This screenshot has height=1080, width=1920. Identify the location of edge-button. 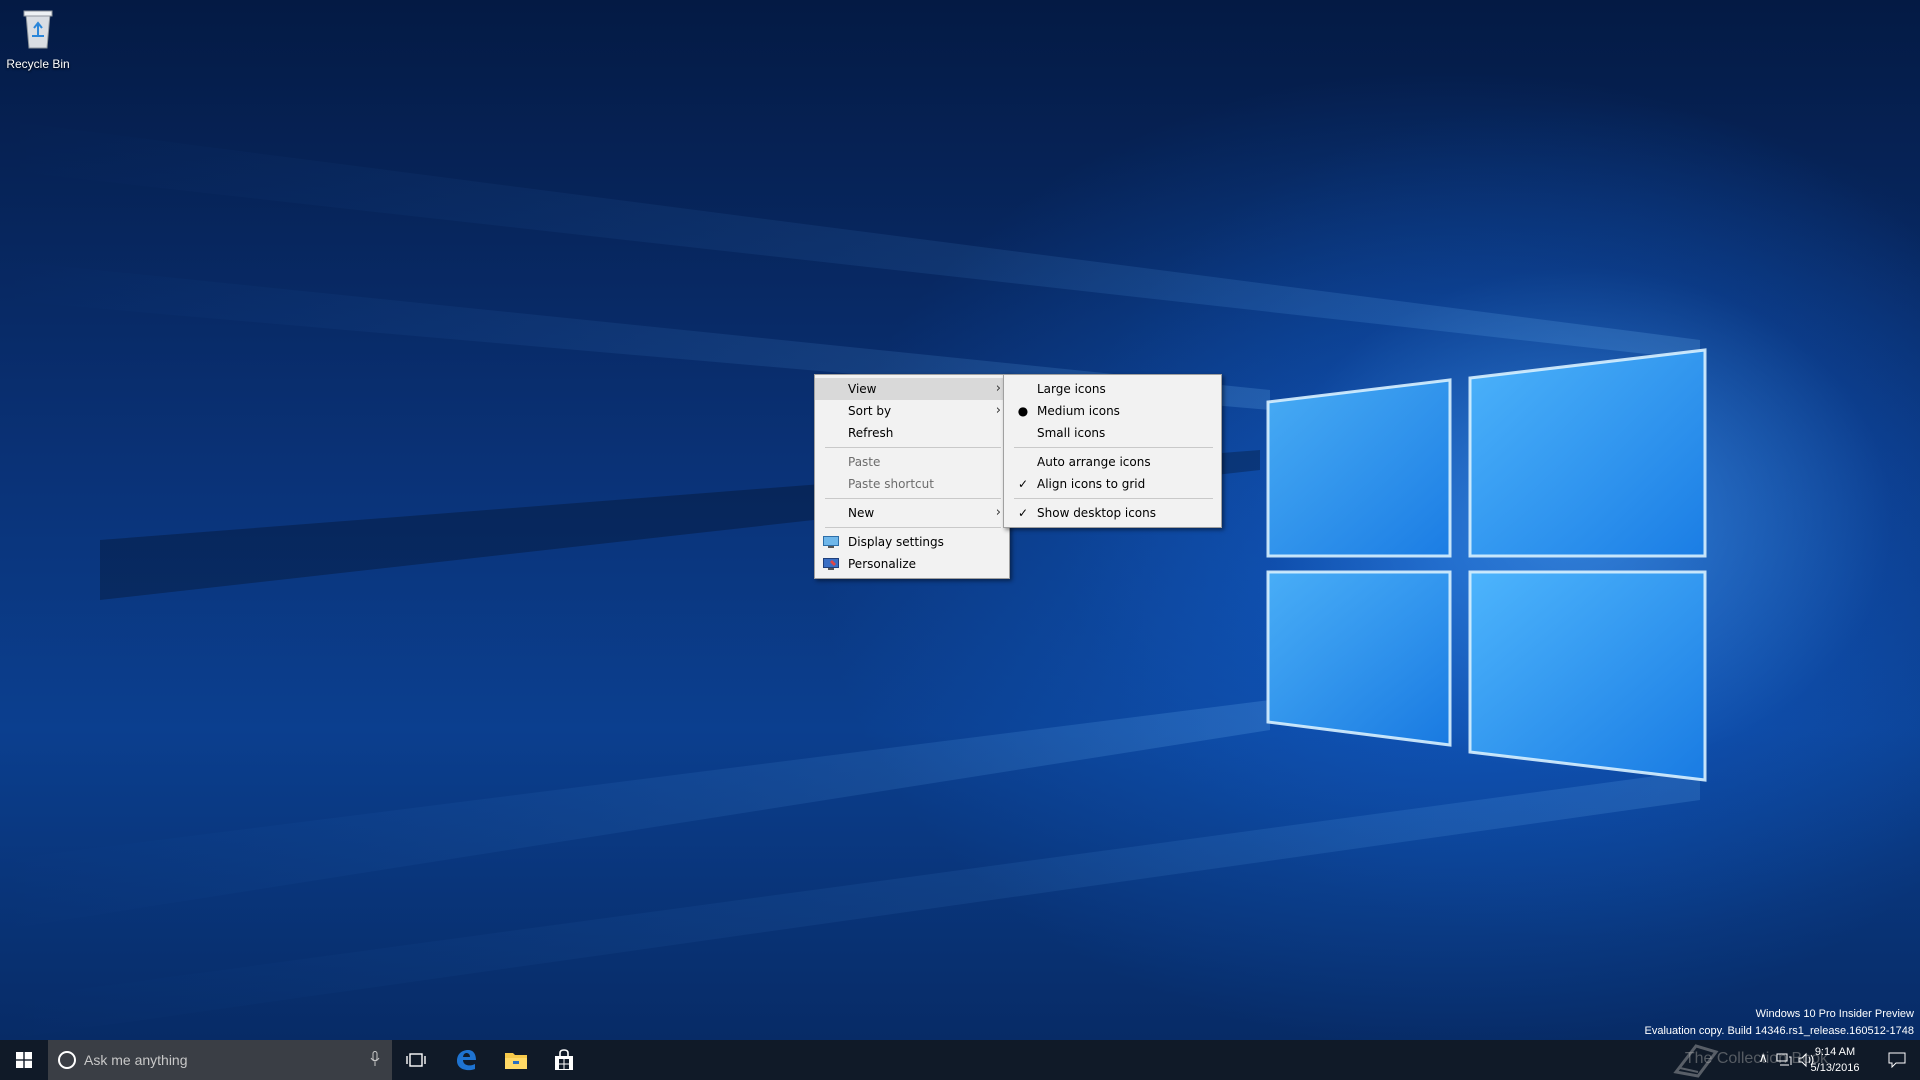
(466, 1060).